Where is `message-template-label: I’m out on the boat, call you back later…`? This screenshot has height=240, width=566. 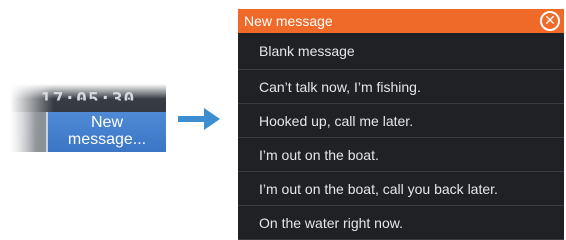
message-template-label: I’m out on the boat, call you back later… is located at coordinates (378, 188).